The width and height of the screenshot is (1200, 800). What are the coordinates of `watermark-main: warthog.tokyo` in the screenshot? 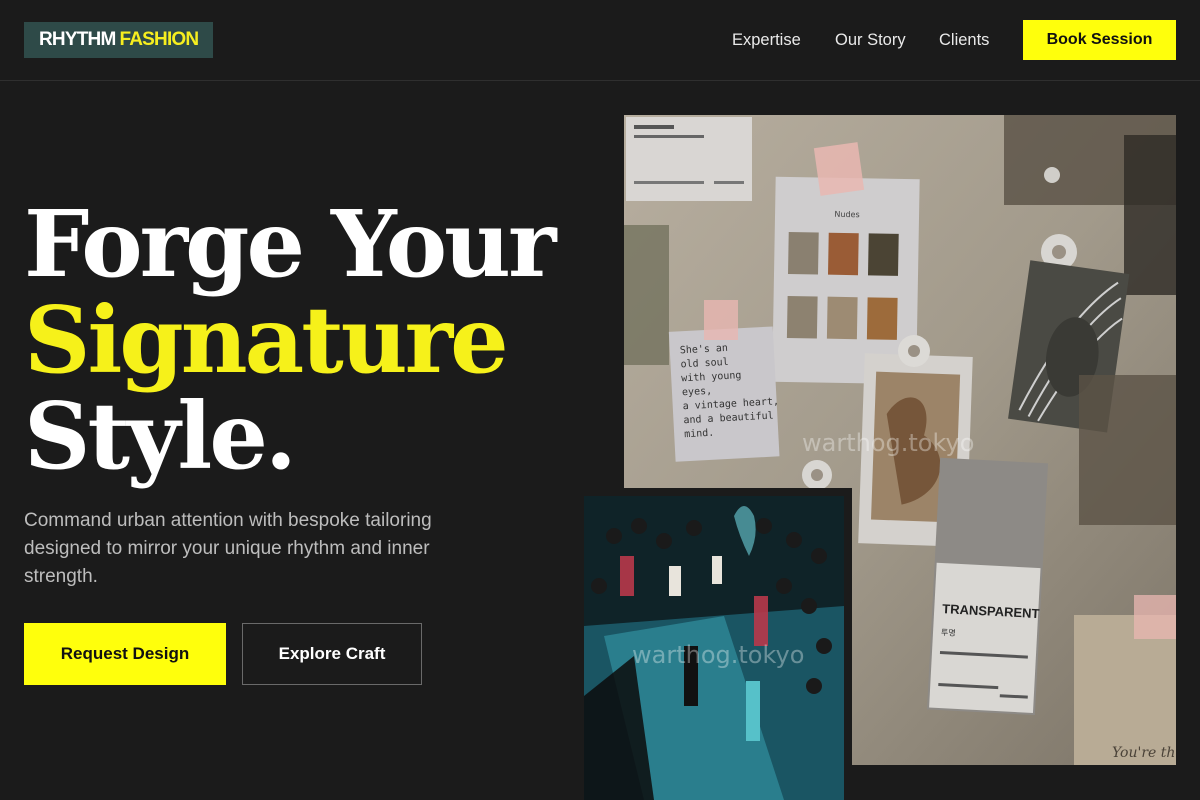 It's located at (888, 443).